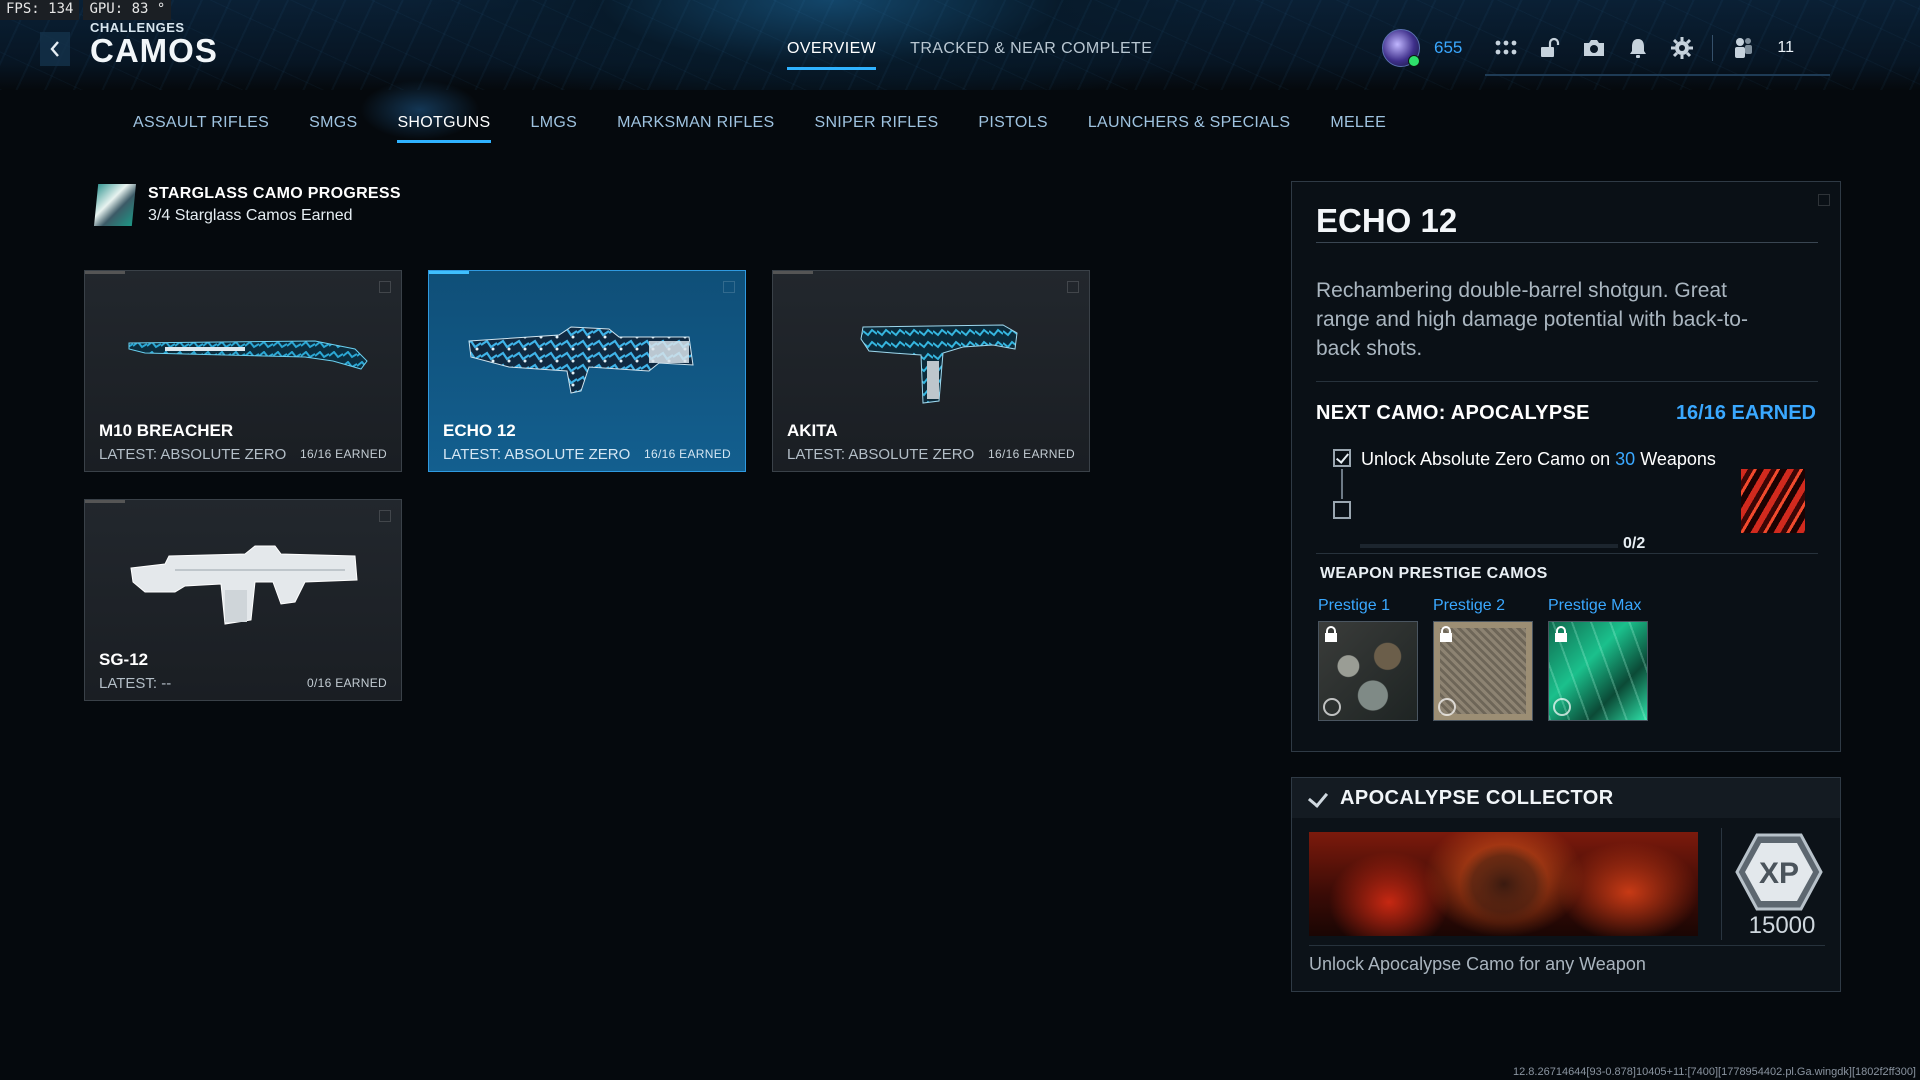 The height and width of the screenshot is (1080, 1920). I want to click on back-button, so click(55, 49).